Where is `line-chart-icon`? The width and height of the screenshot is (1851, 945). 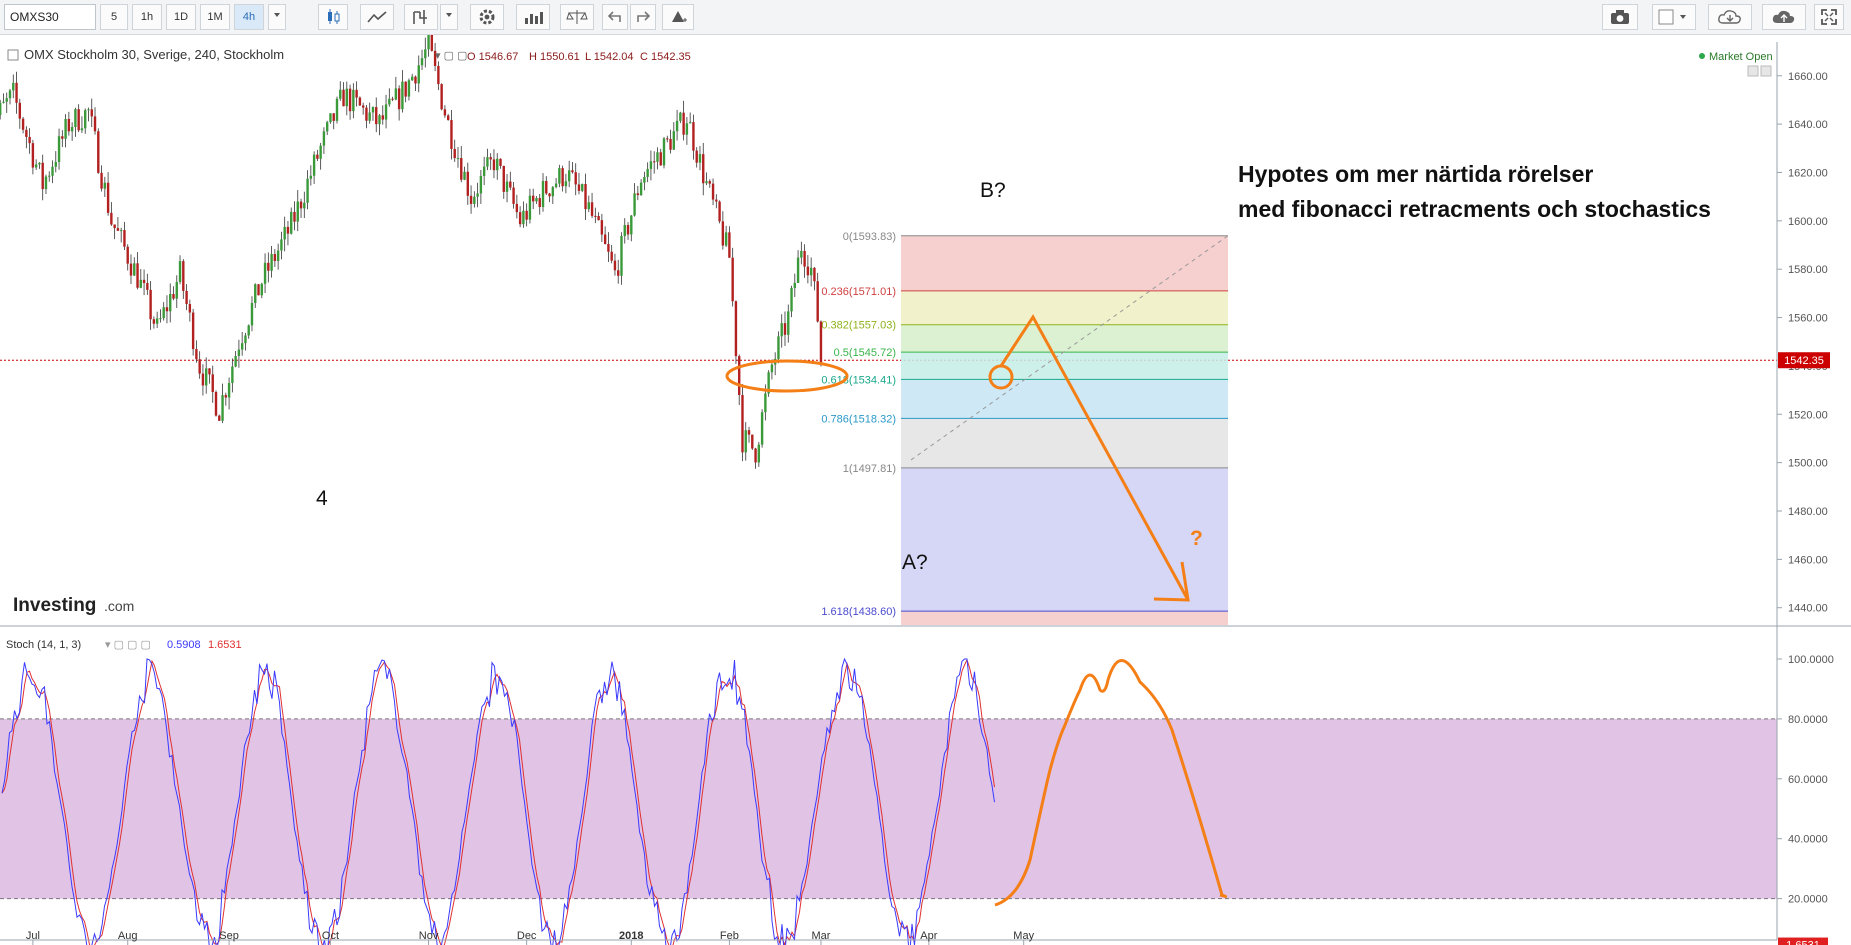 line-chart-icon is located at coordinates (377, 17).